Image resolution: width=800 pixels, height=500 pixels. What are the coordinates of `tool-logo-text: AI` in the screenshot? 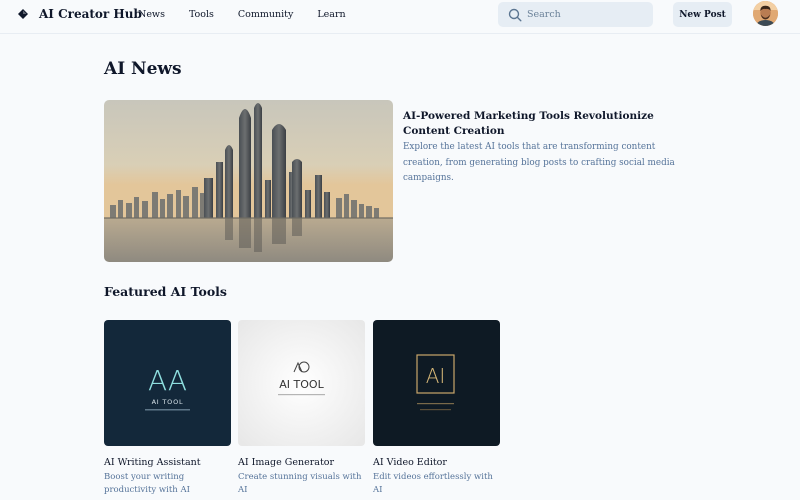 It's located at (436, 376).